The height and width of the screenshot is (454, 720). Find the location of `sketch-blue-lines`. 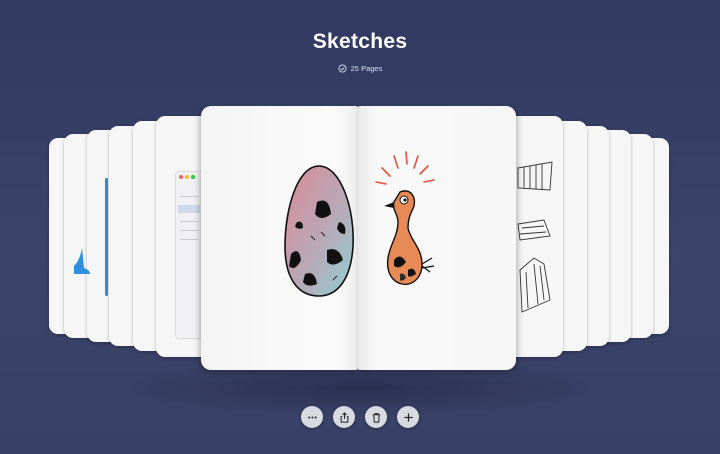

sketch-blue-lines is located at coordinates (106, 237).